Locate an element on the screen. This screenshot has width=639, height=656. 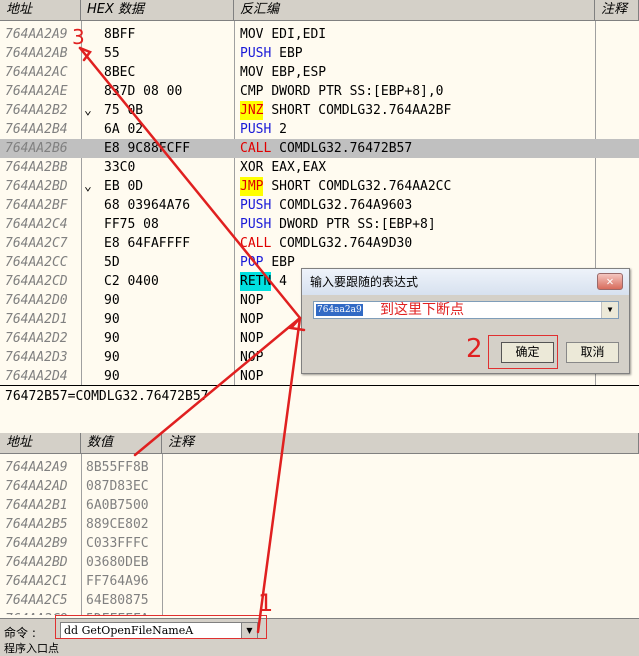
dump-row: 764AA2A9 8B55FF8B is located at coordinates (319, 467).